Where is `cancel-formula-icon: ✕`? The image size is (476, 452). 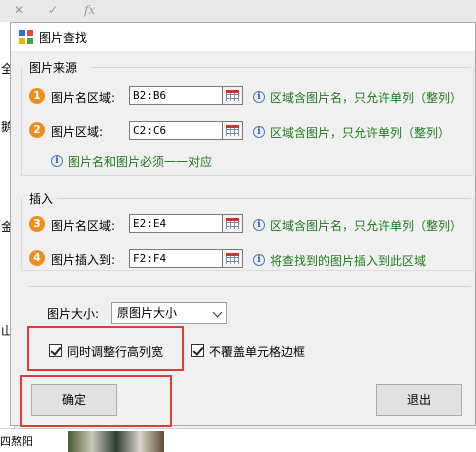 cancel-formula-icon: ✕ is located at coordinates (19, 10).